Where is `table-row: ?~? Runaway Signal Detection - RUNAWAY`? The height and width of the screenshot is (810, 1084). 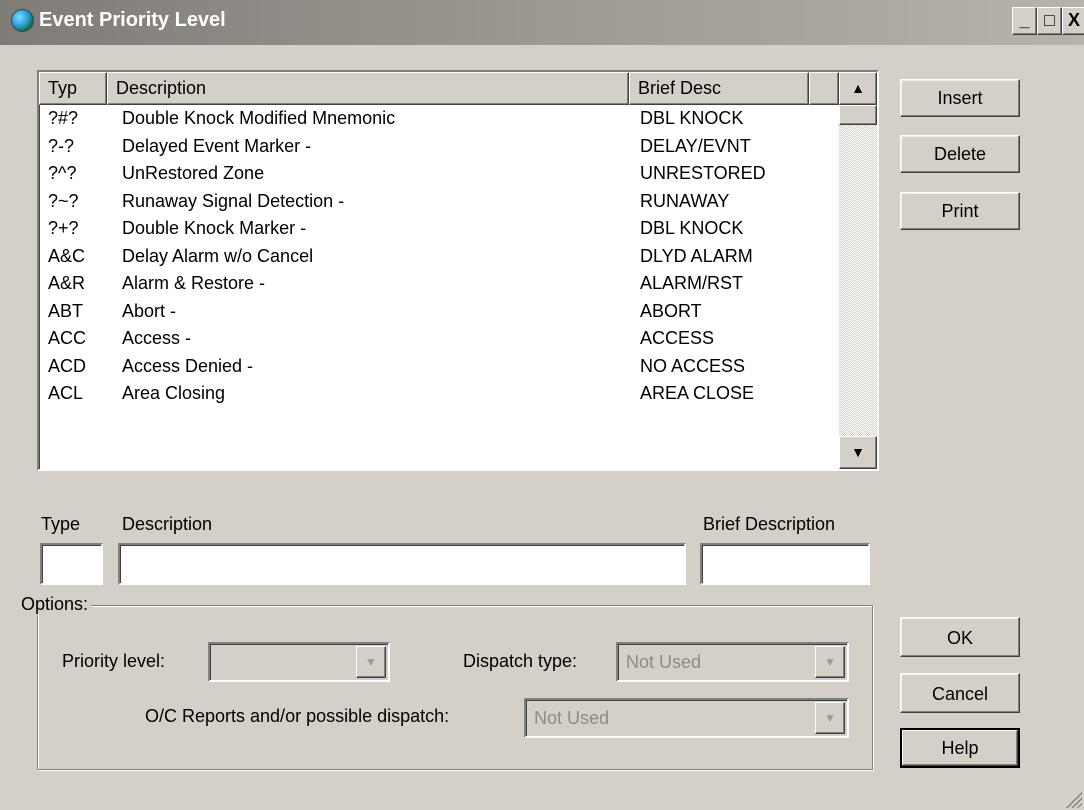 table-row: ?~? Runaway Signal Detection - RUNAWAY is located at coordinates (439, 202).